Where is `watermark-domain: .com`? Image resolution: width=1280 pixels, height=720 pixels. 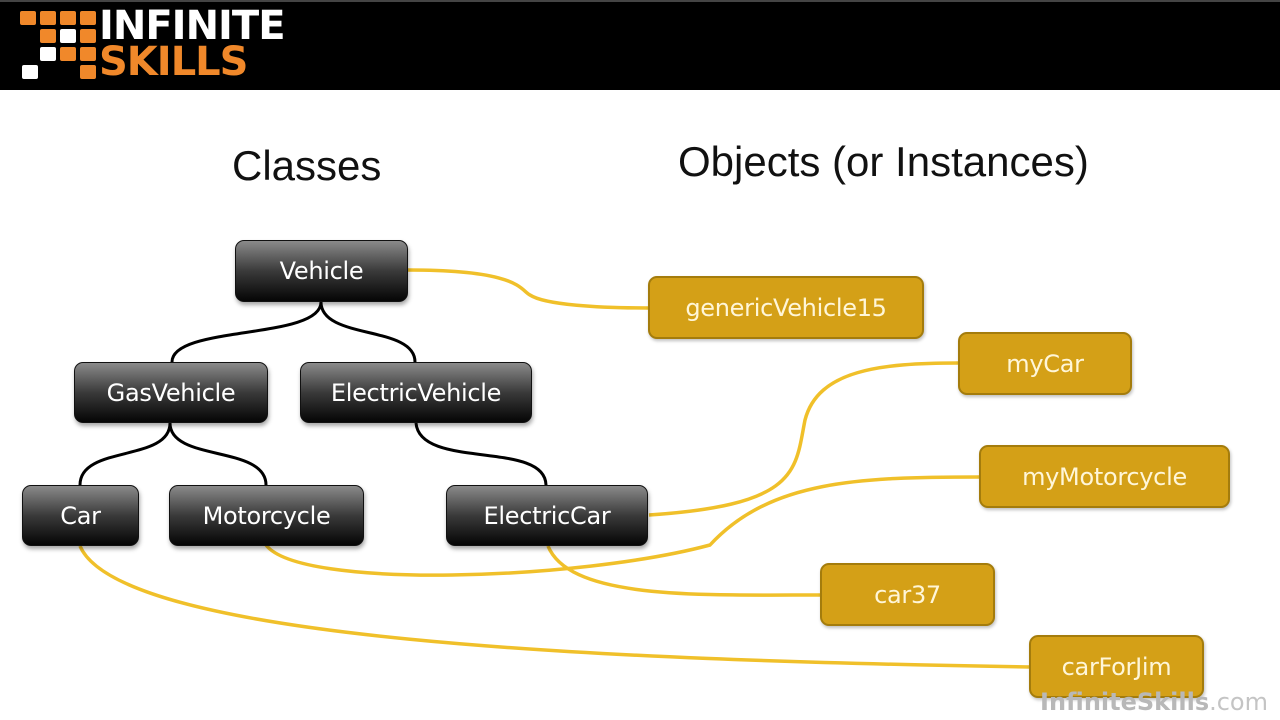
watermark-domain: .com is located at coordinates (1238, 702).